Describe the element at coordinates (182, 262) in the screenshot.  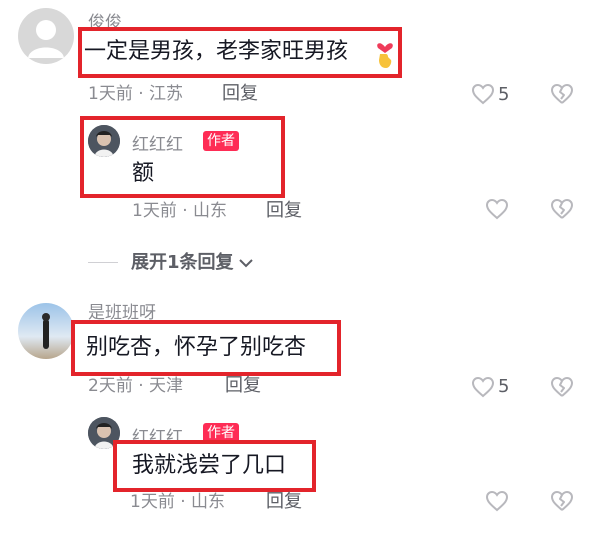
I see `expand-replies-label: 展开1条回复` at that location.